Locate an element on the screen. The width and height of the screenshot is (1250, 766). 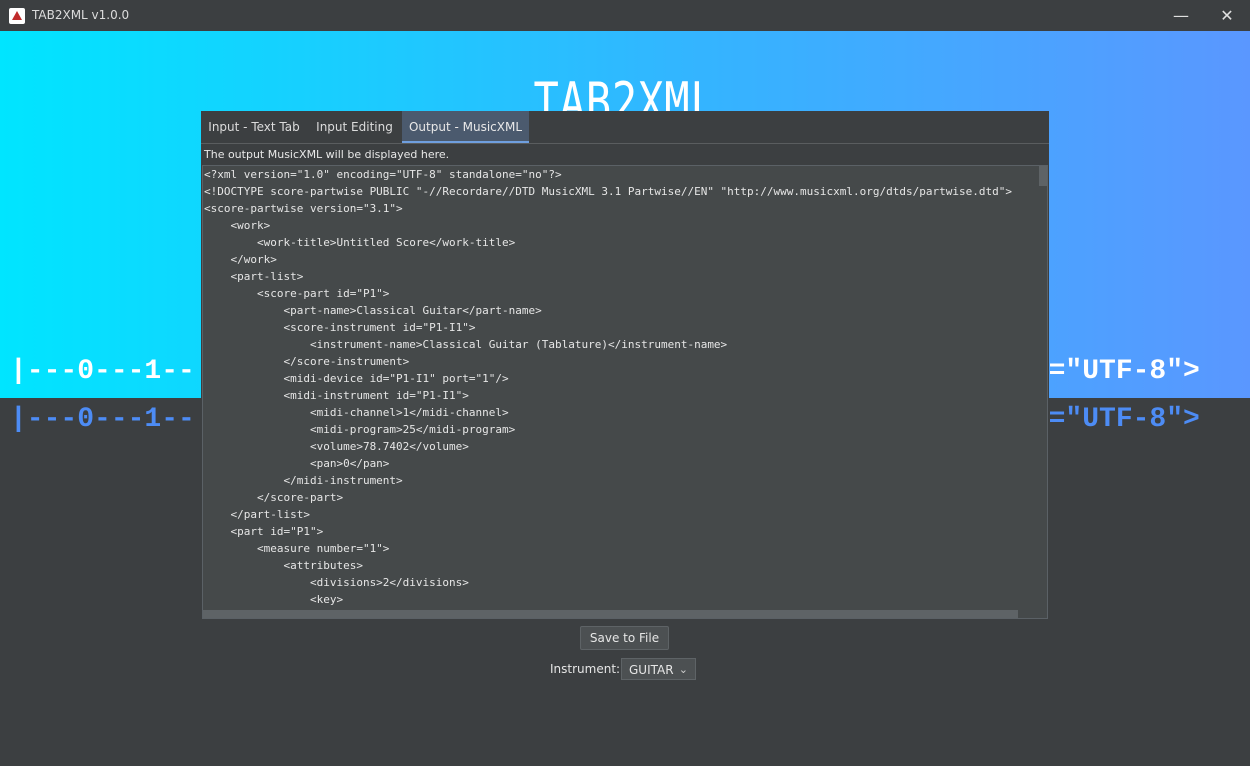
code-line: <key> is located at coordinates (274, 599).